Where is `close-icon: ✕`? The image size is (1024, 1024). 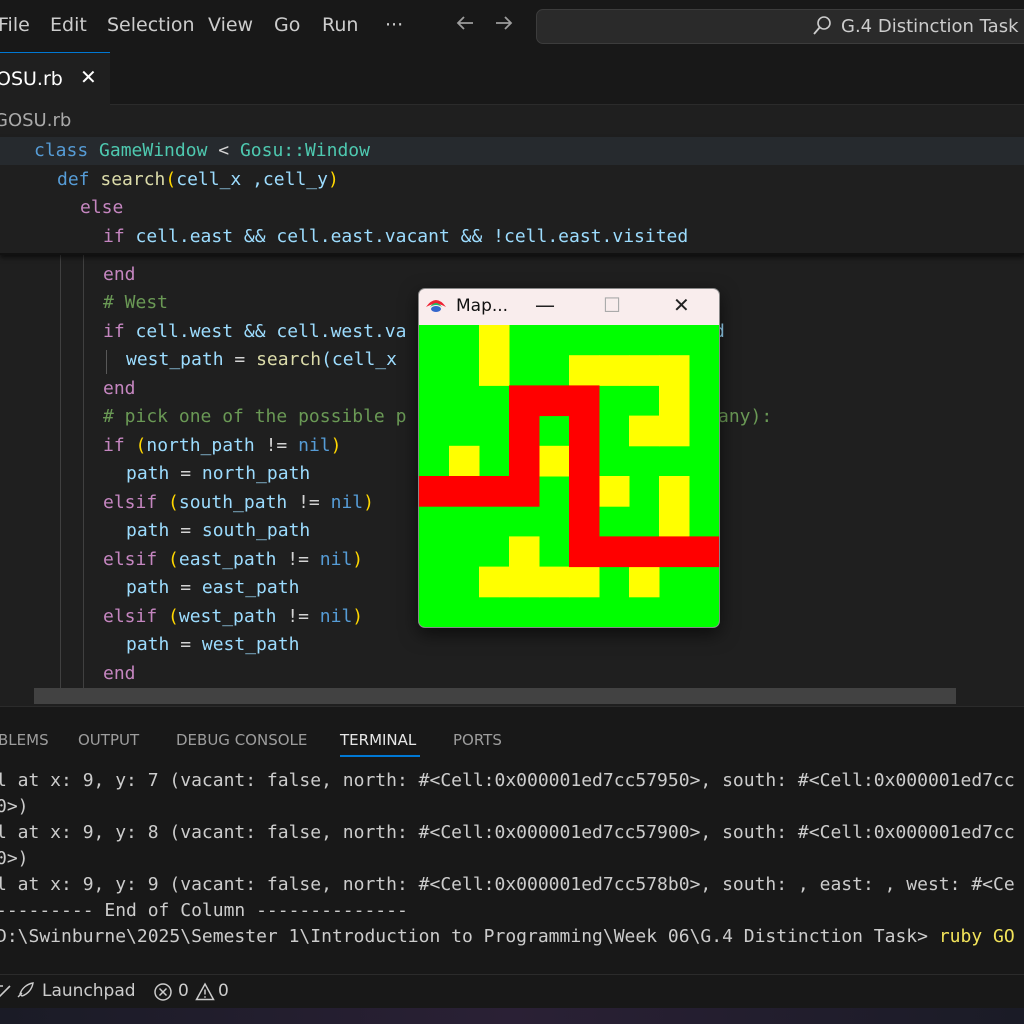 close-icon: ✕ is located at coordinates (88, 77).